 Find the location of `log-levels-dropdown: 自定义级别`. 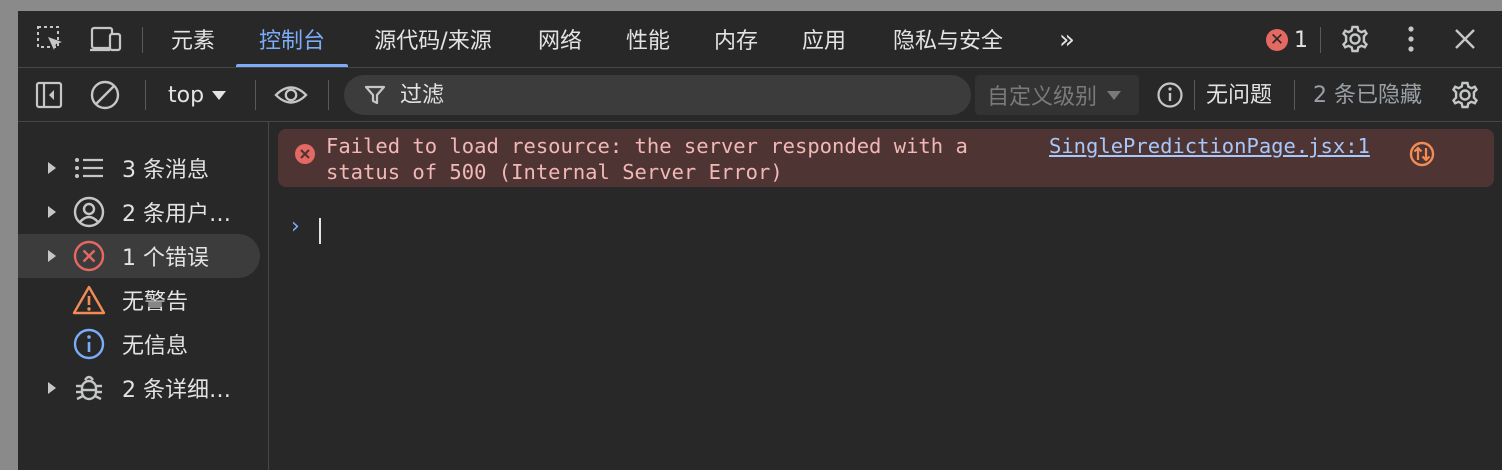

log-levels-dropdown: 自定义级别 is located at coordinates (1057, 95).